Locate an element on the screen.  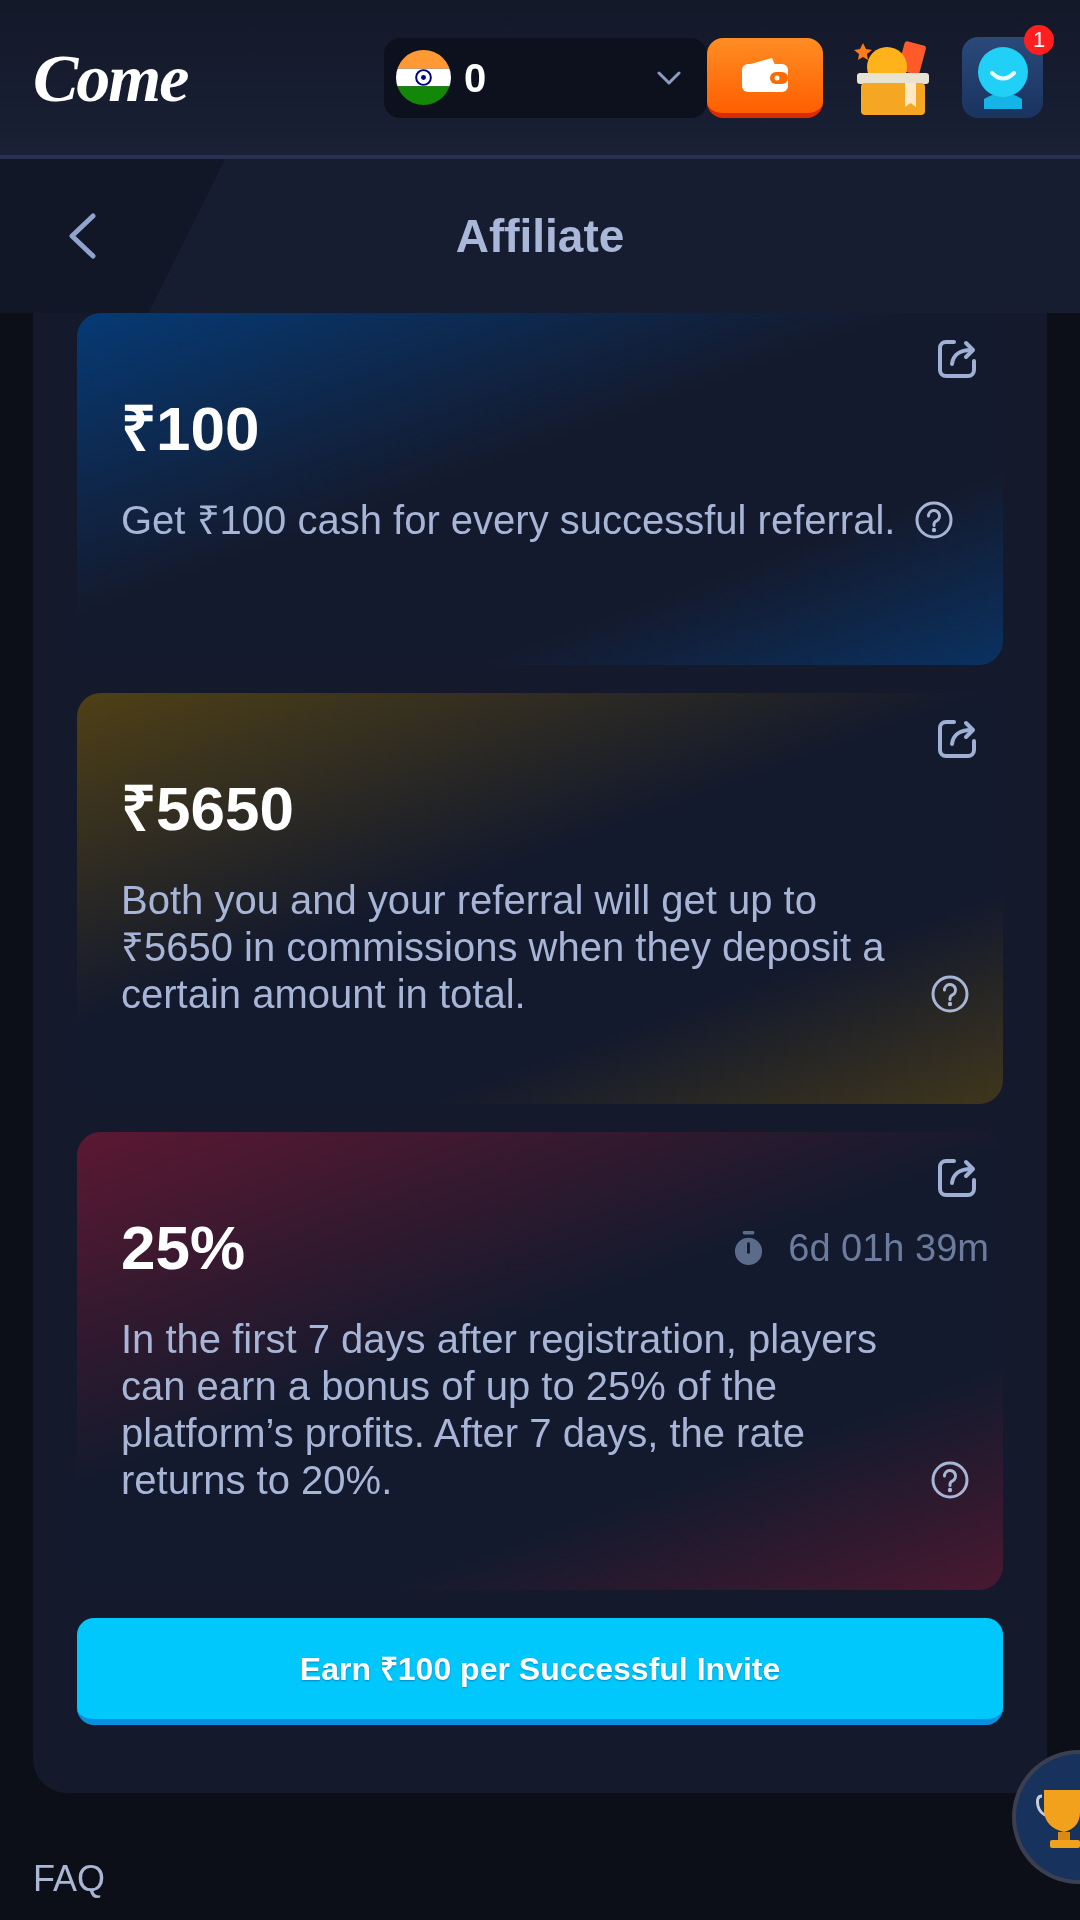
stopwatch-icon is located at coordinates (749, 1248).